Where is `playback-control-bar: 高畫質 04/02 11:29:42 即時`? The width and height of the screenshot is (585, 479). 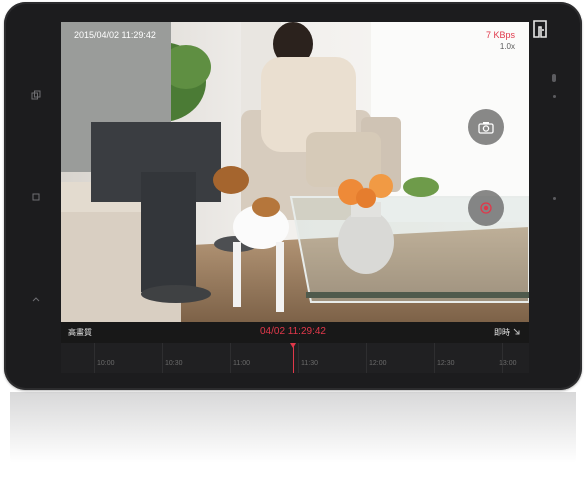
playback-control-bar: 高畫質 04/02 11:29:42 即時 is located at coordinates (295, 332).